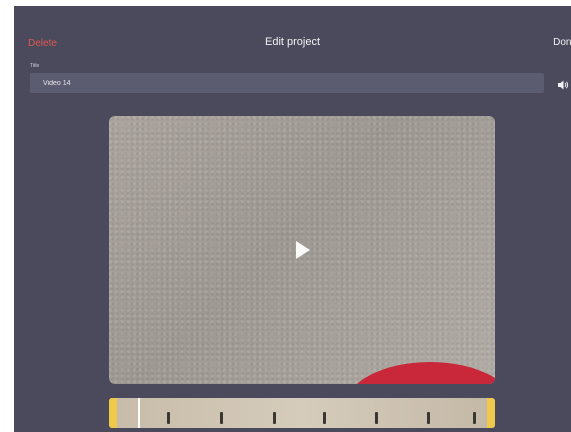  What do you see at coordinates (562, 42) in the screenshot?
I see `done-button: Done` at bounding box center [562, 42].